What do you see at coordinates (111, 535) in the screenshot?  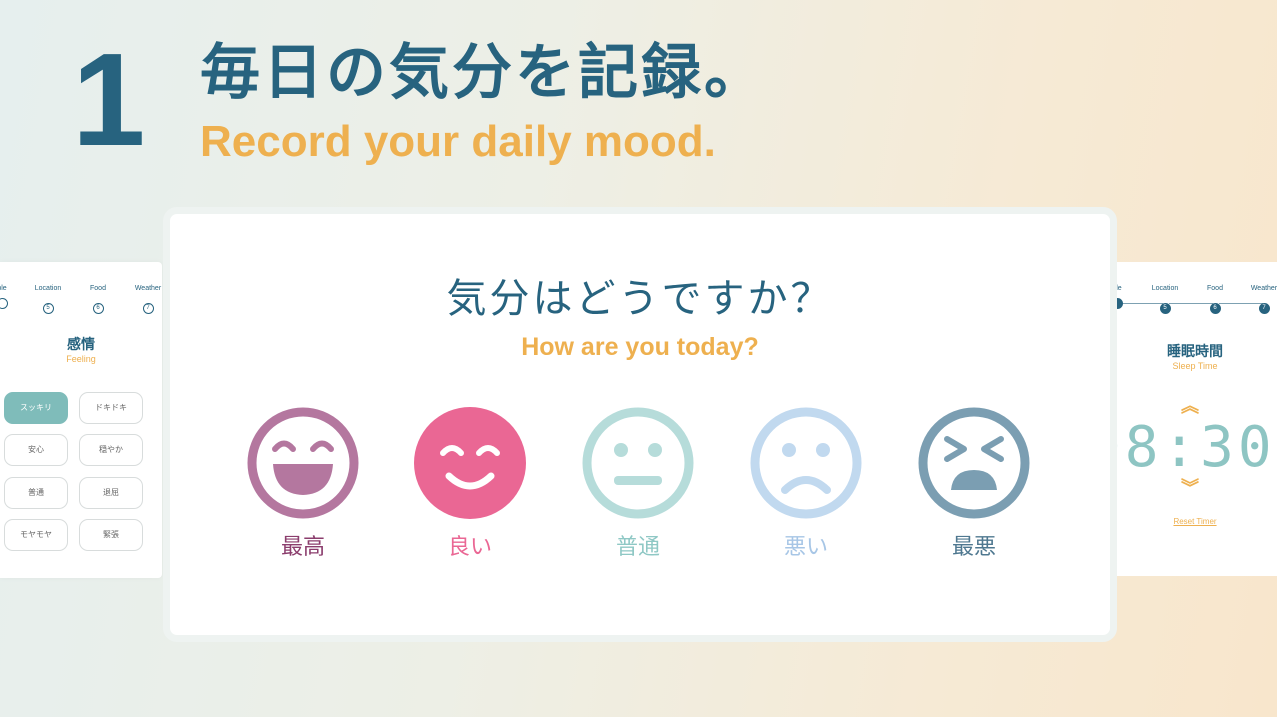 I see `feeling-chip: 緊張` at bounding box center [111, 535].